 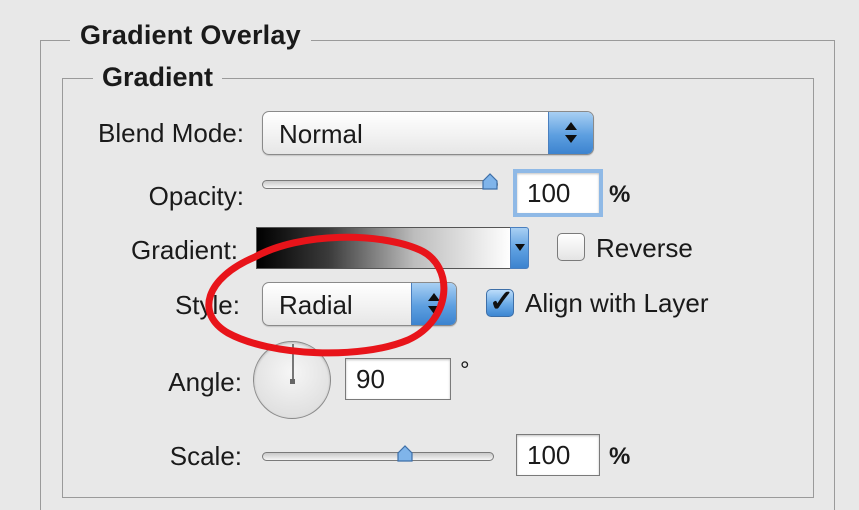 I want to click on gradient-preview-swatch, so click(x=384, y=248).